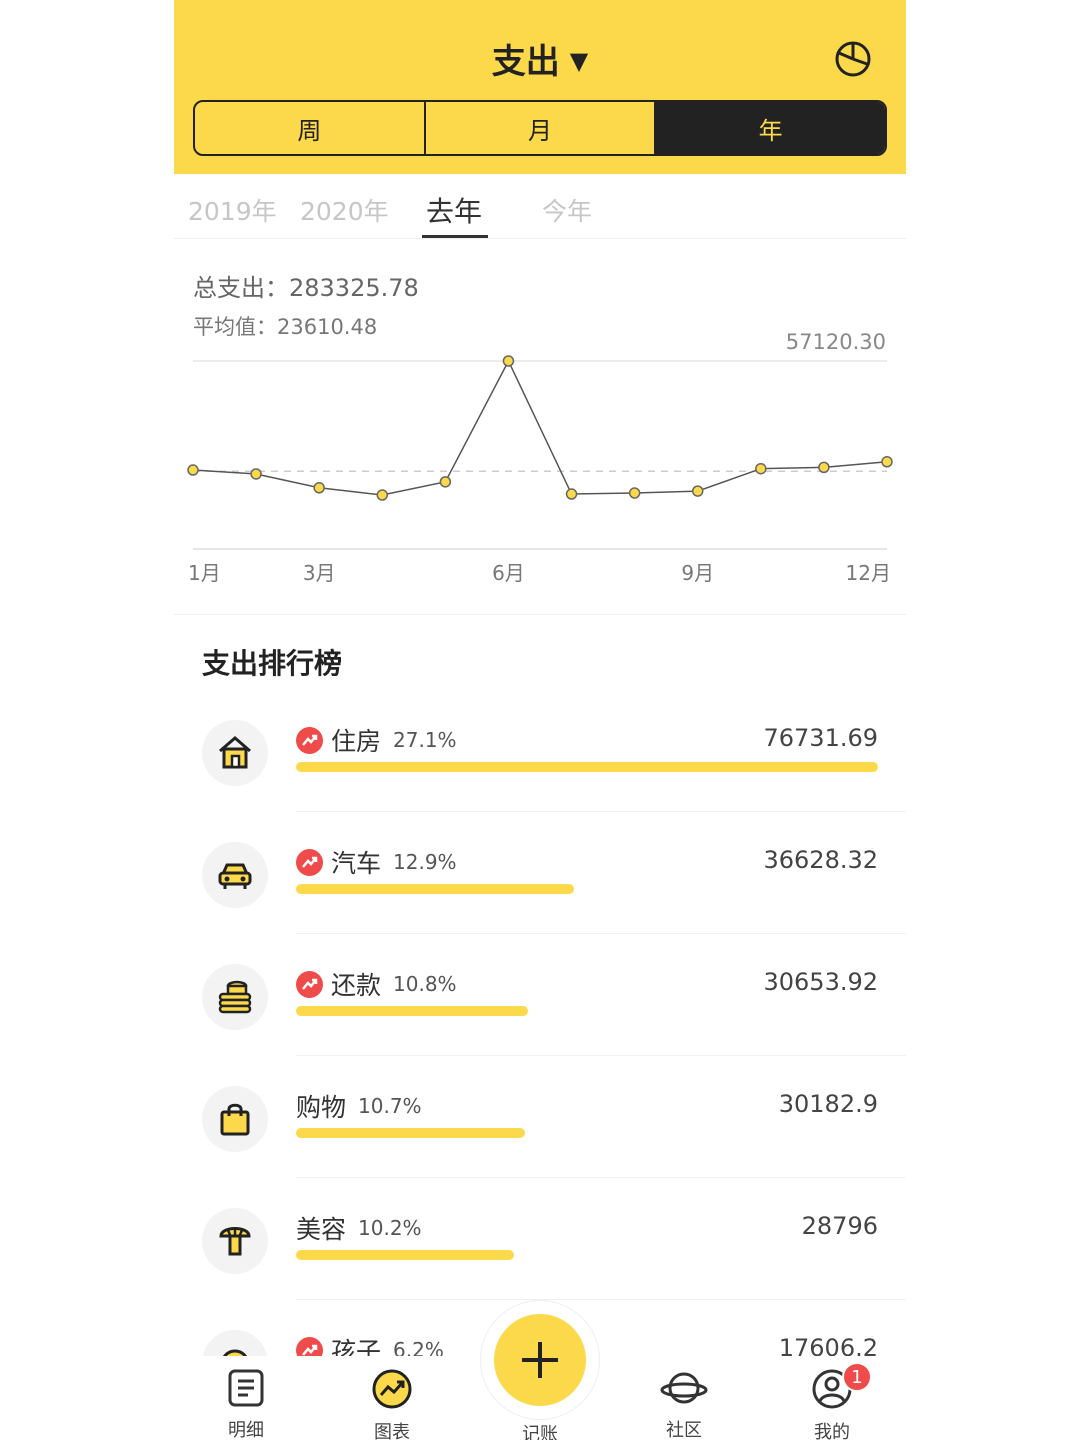 Image resolution: width=1080 pixels, height=1440 pixels. I want to click on notification-badge: 1, so click(857, 1377).